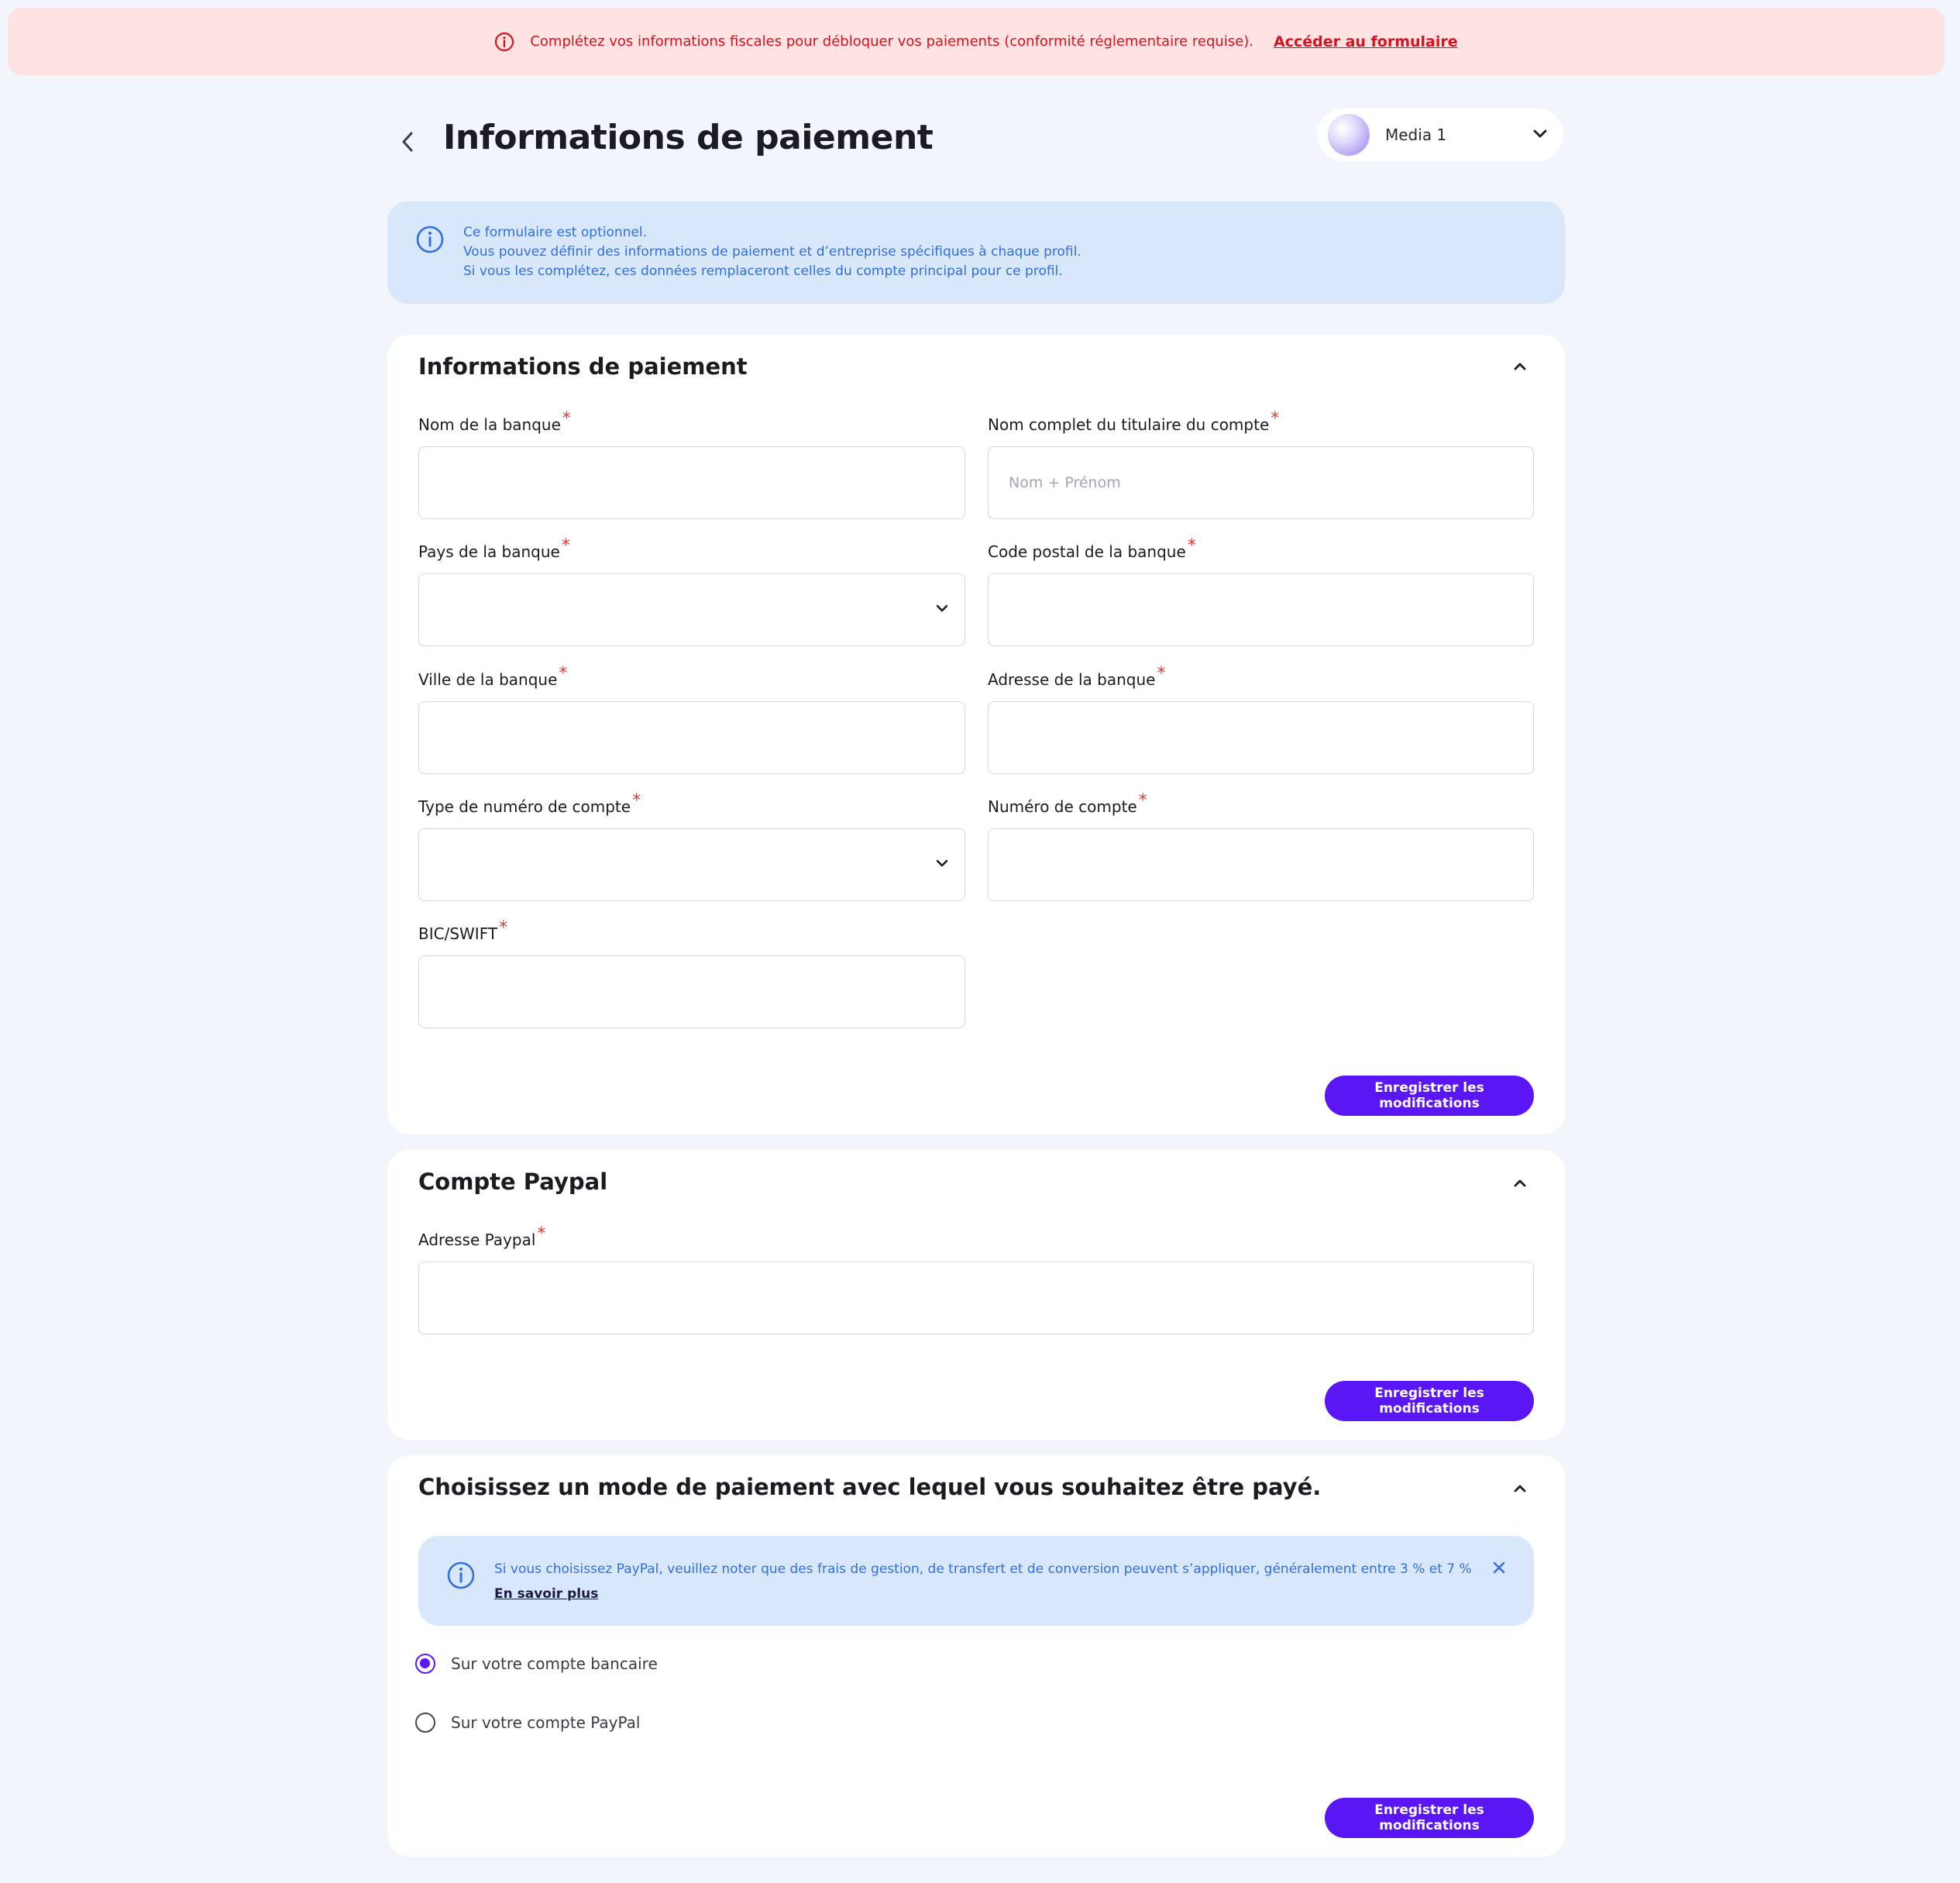 The height and width of the screenshot is (1883, 1960). I want to click on collapse-payment-info-button, so click(1520, 367).